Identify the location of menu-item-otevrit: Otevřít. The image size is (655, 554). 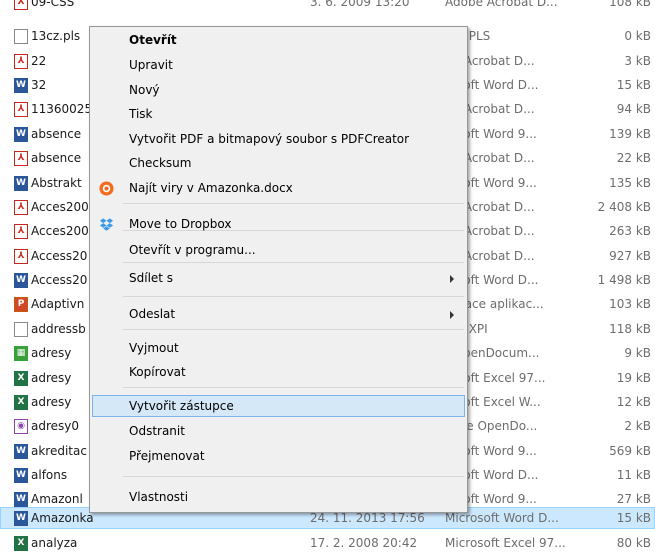
(278, 40).